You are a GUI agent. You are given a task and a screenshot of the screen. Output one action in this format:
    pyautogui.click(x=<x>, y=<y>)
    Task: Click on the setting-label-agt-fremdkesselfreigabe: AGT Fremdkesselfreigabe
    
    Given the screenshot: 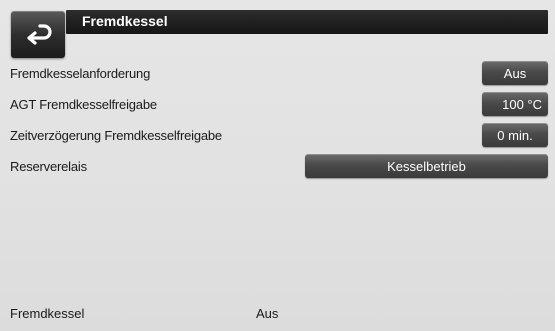 What is the action you would take?
    pyautogui.click(x=83, y=104)
    